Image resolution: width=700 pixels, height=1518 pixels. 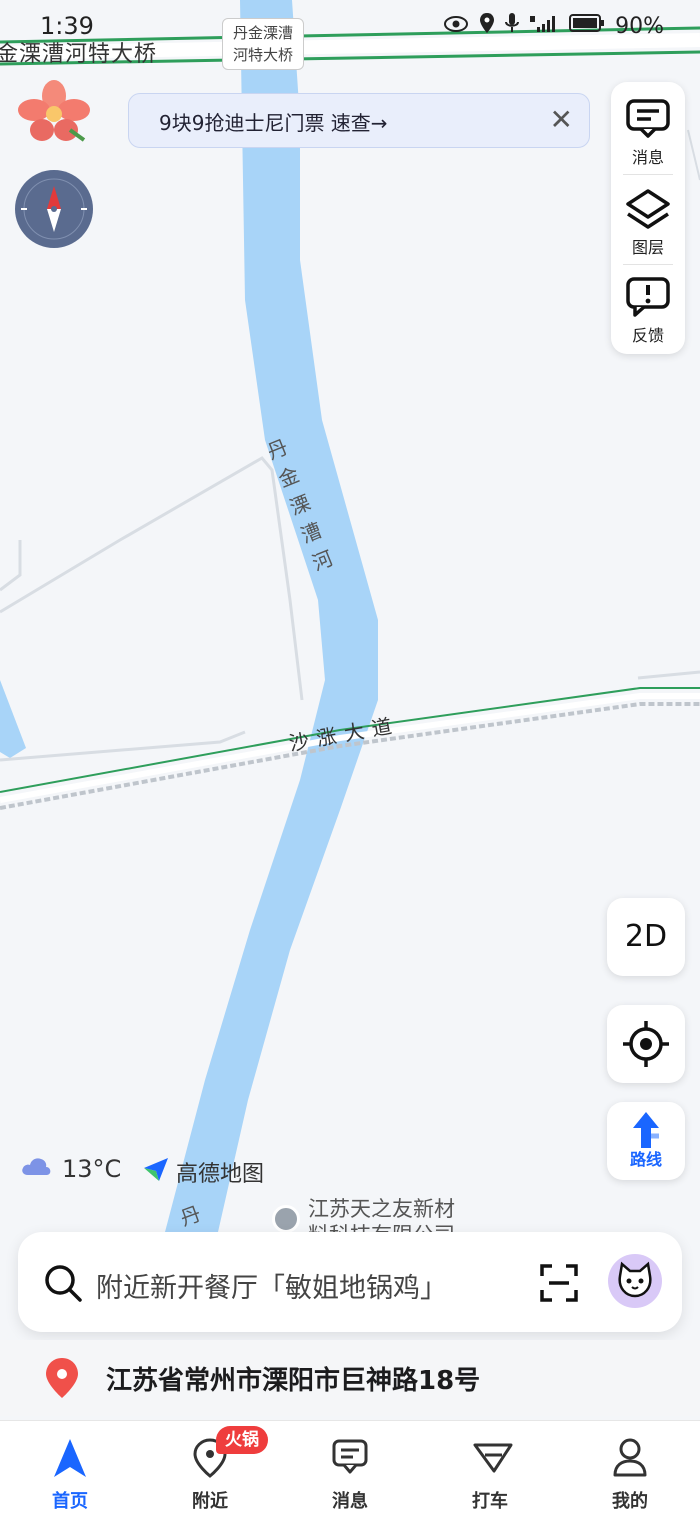 I want to click on locate-button, so click(x=646, y=1044).